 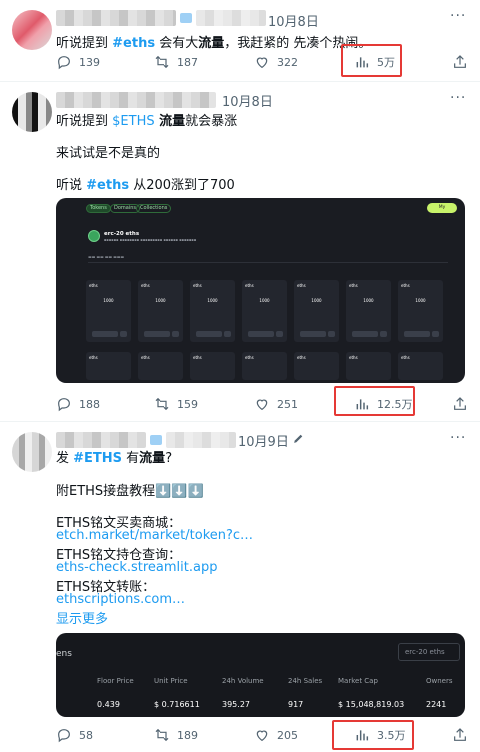 I want to click on cashtag-link: $ETHS, so click(x=133, y=121).